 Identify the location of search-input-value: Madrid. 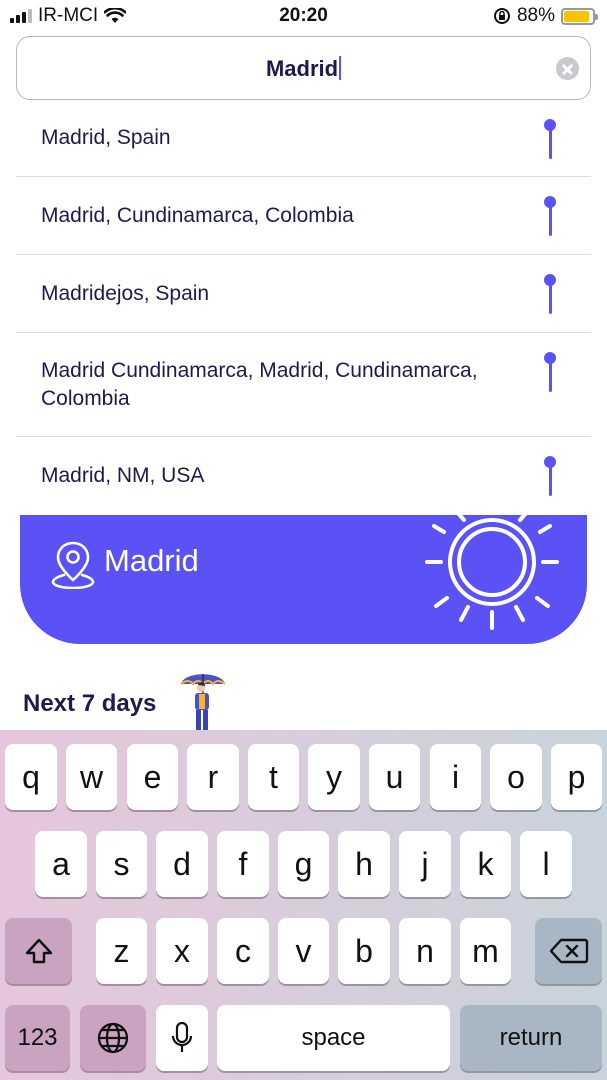
(303, 69).